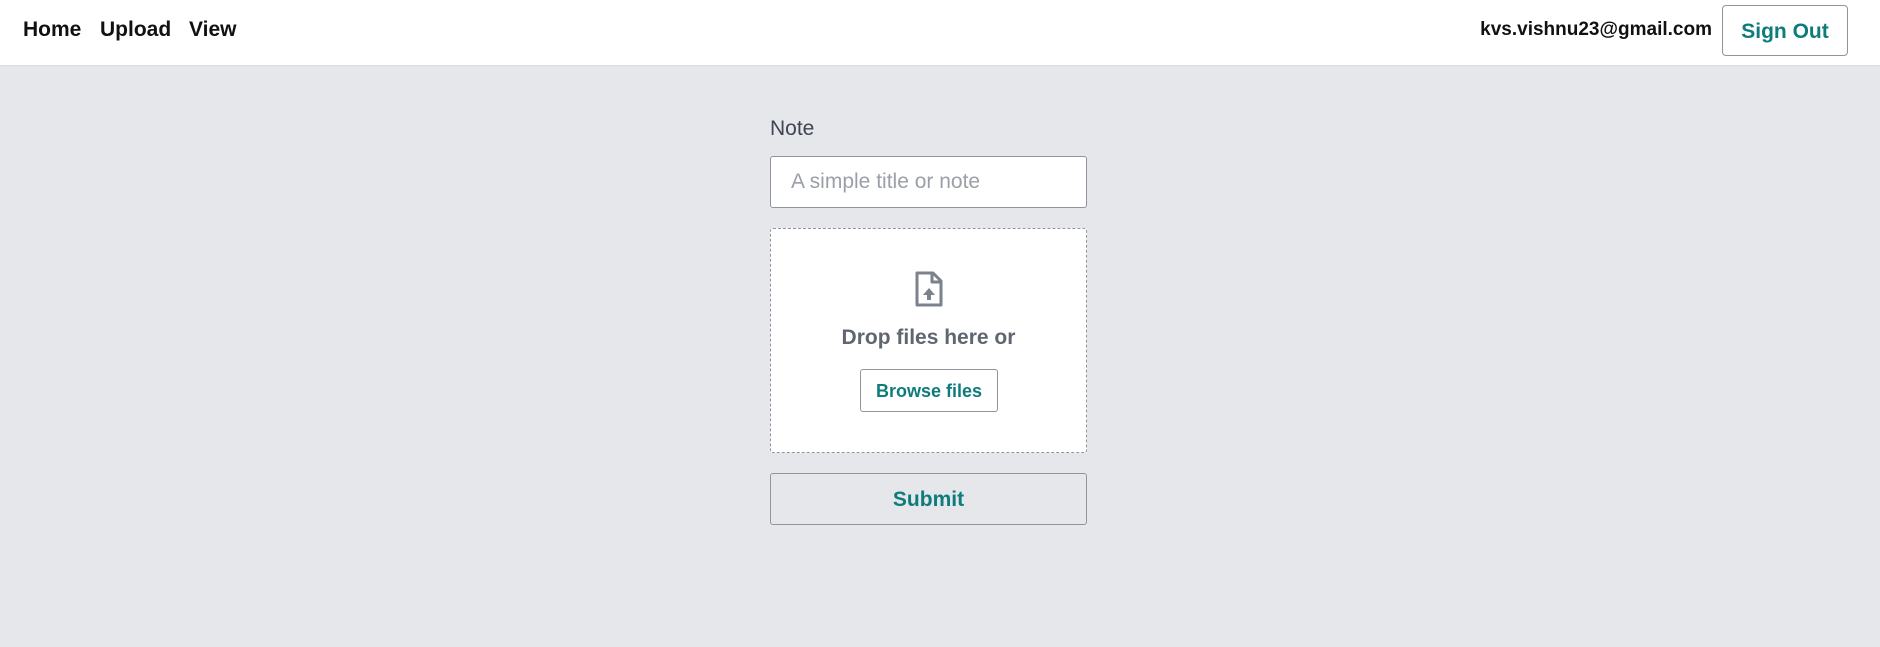 The image size is (1880, 647). I want to click on file-dropzone: Drop files here or Browse files, so click(928, 340).